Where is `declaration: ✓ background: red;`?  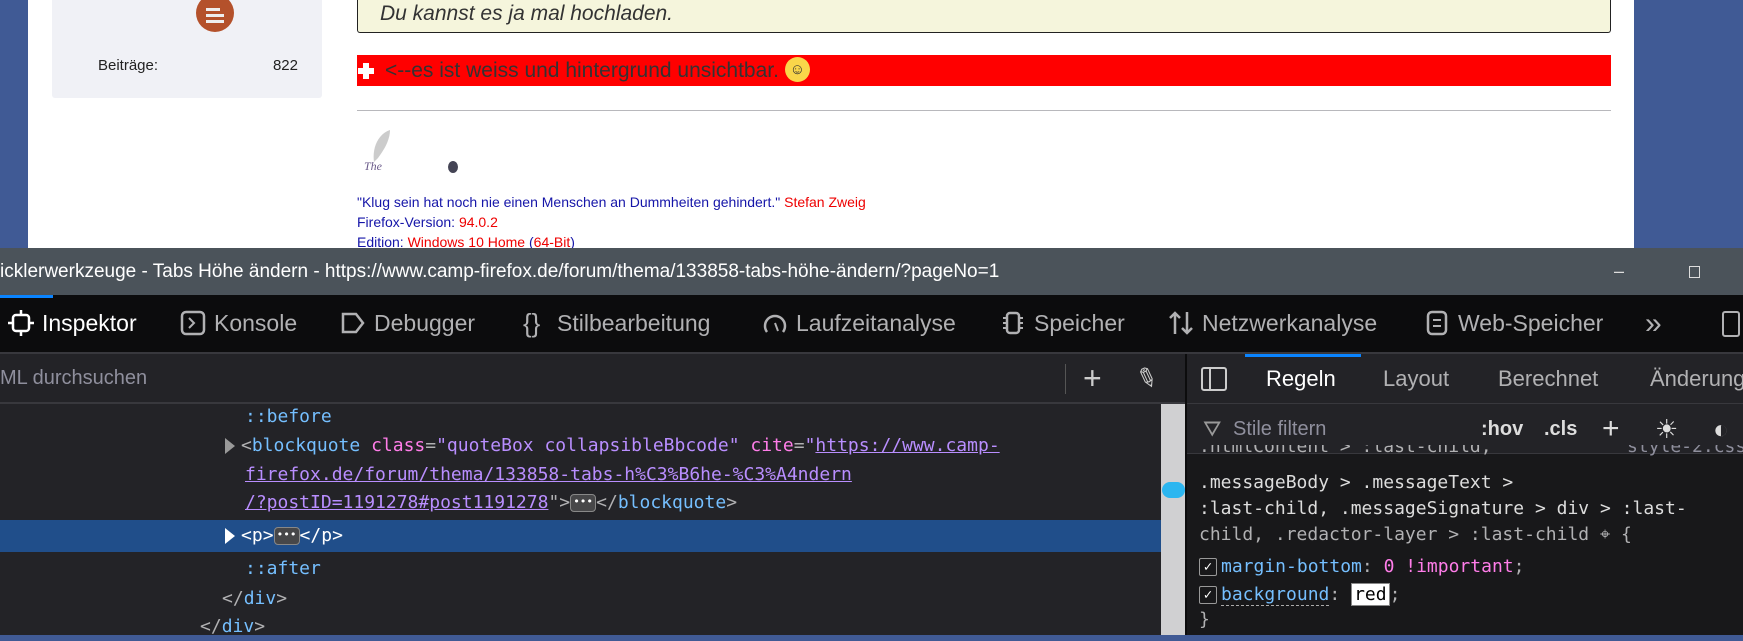
declaration: ✓ background: red; is located at coordinates (1299, 595).